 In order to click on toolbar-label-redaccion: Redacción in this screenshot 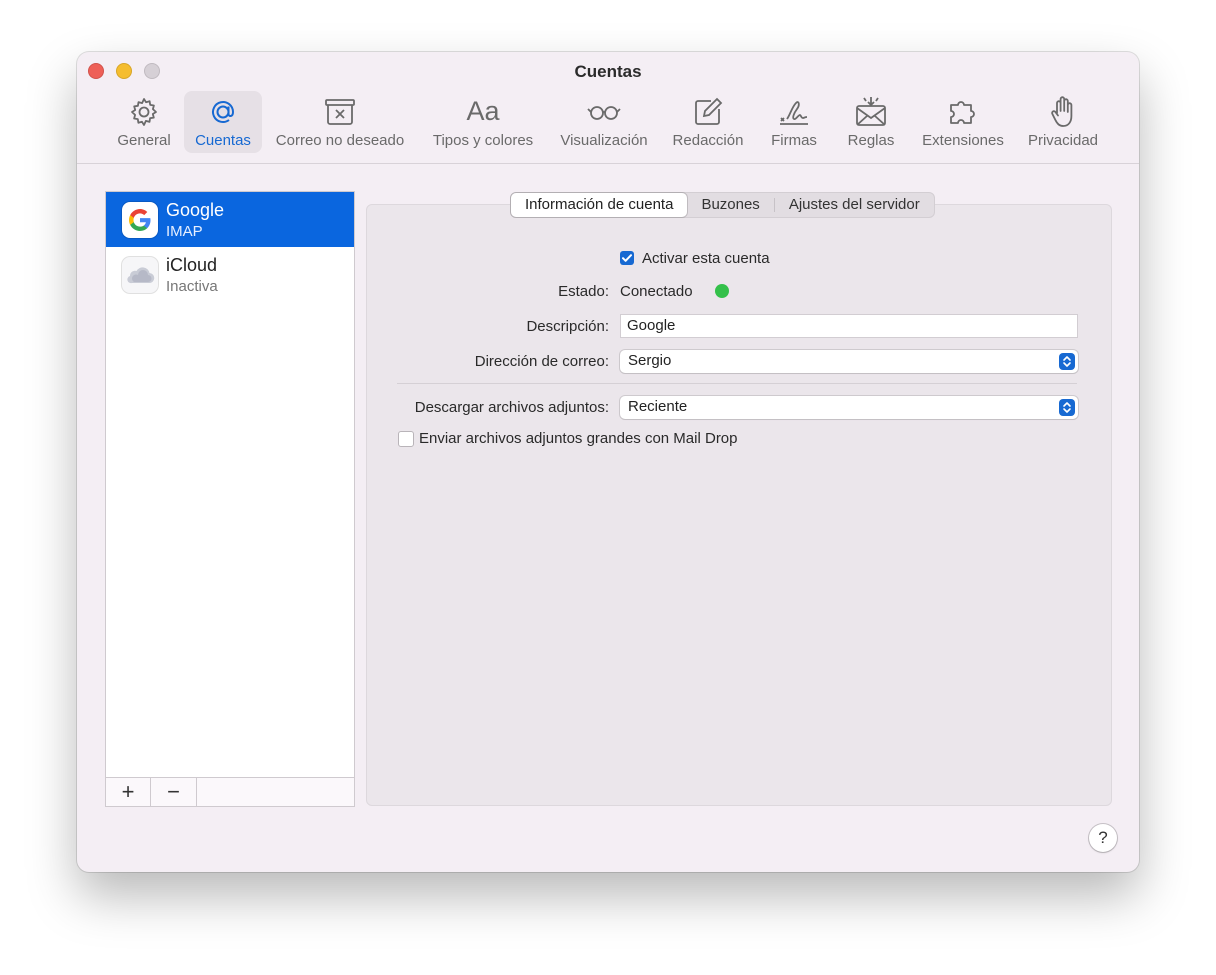, I will do `click(708, 140)`.